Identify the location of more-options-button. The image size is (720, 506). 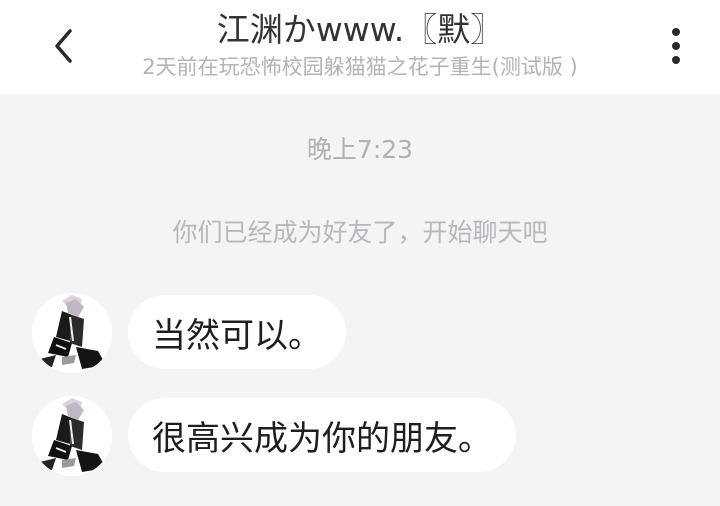
(676, 46).